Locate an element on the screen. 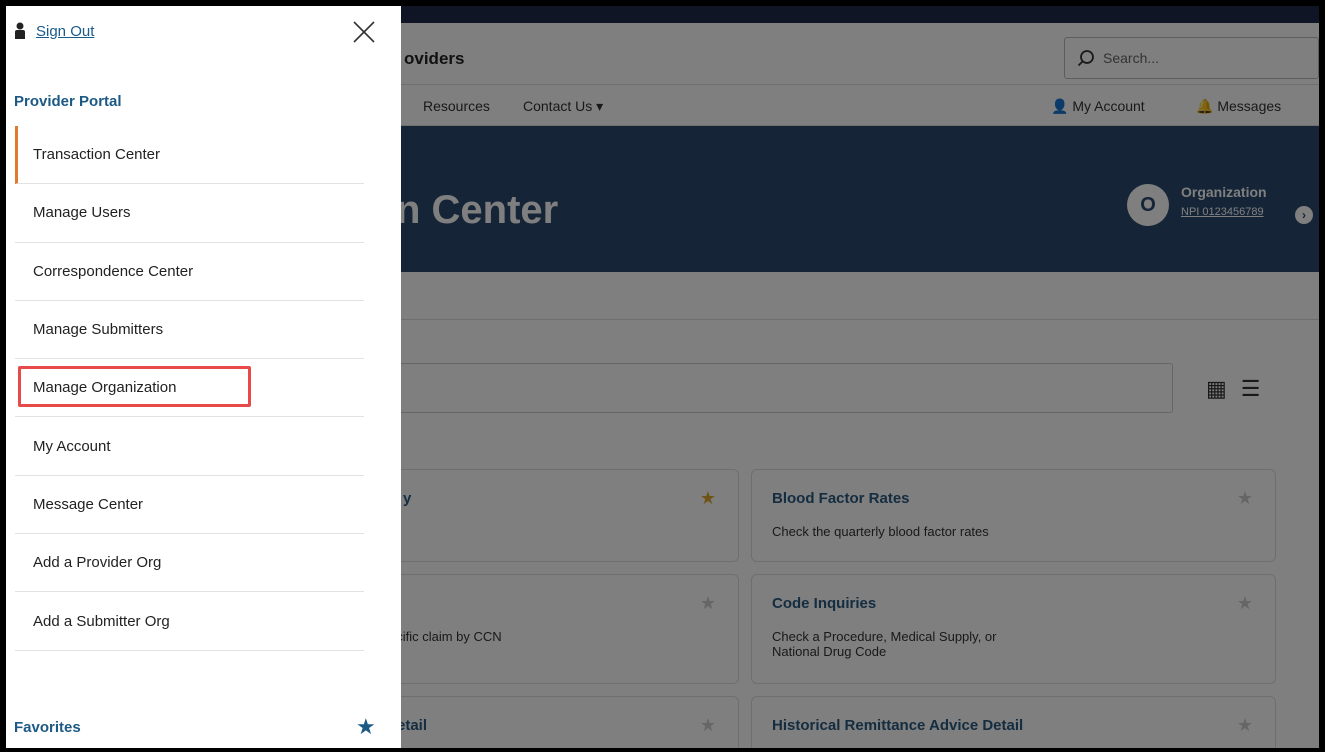 The width and height of the screenshot is (1325, 752). close-icon is located at coordinates (364, 32).